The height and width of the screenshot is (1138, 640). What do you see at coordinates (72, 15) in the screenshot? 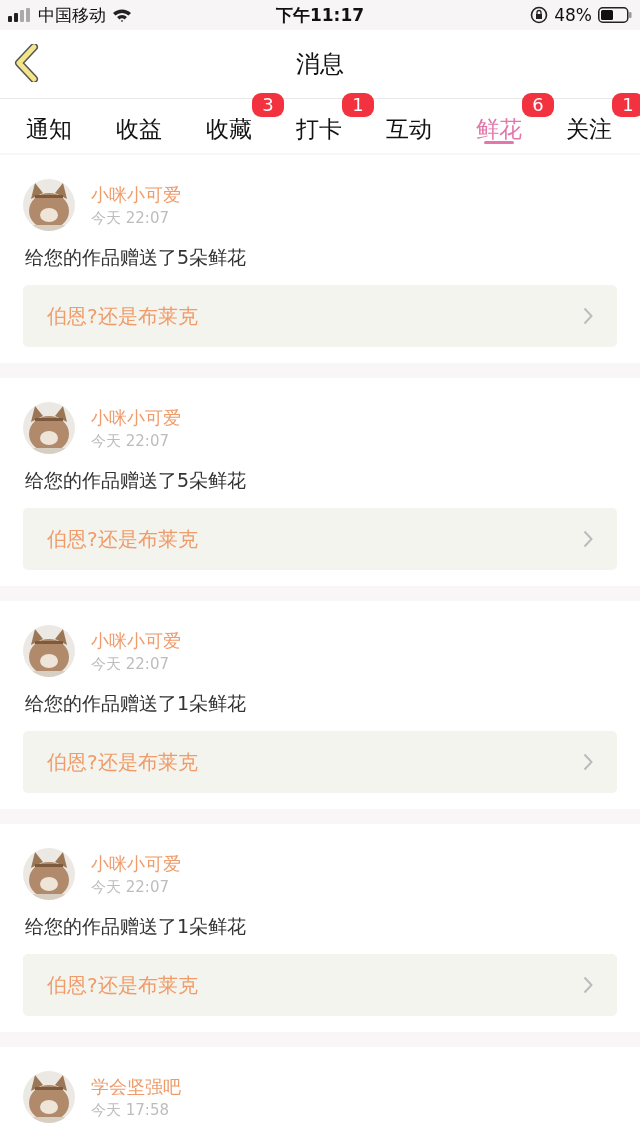
I see `carrier-name: 中国移动` at bounding box center [72, 15].